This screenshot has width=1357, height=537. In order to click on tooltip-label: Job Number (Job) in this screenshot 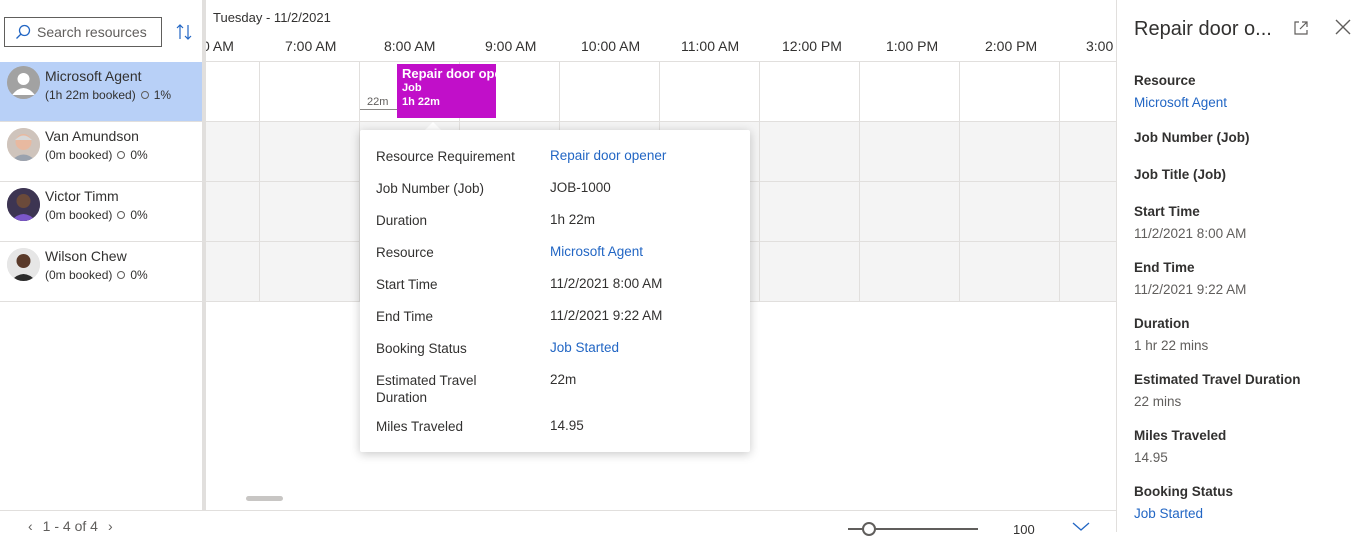, I will do `click(430, 188)`.